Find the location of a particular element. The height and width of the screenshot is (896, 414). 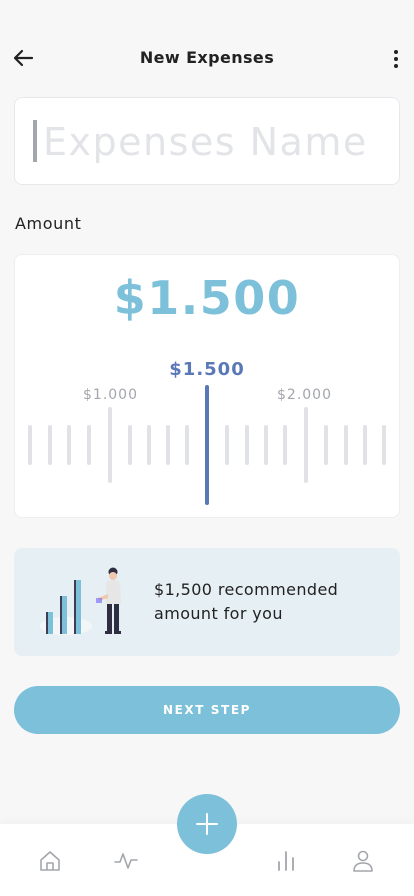

add-expense-button is located at coordinates (207, 824).